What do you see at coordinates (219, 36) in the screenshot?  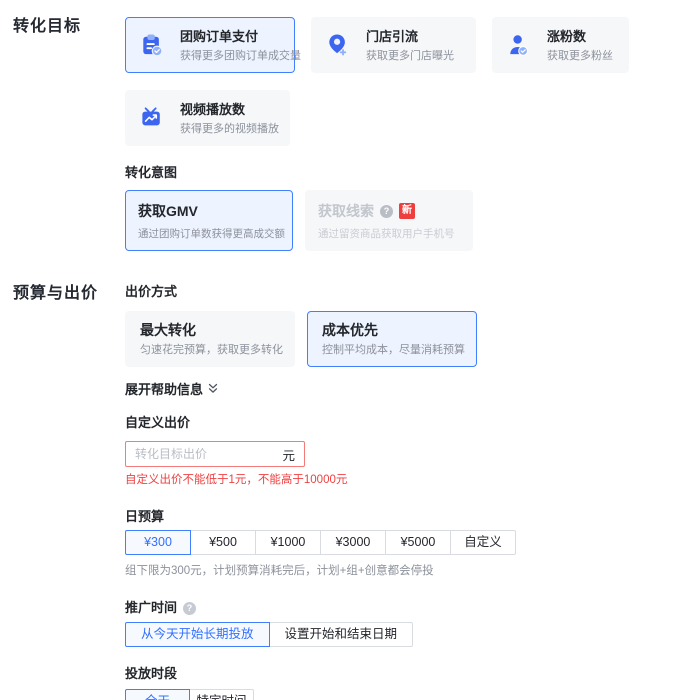 I see `goal-card-title: 团购订单支付` at bounding box center [219, 36].